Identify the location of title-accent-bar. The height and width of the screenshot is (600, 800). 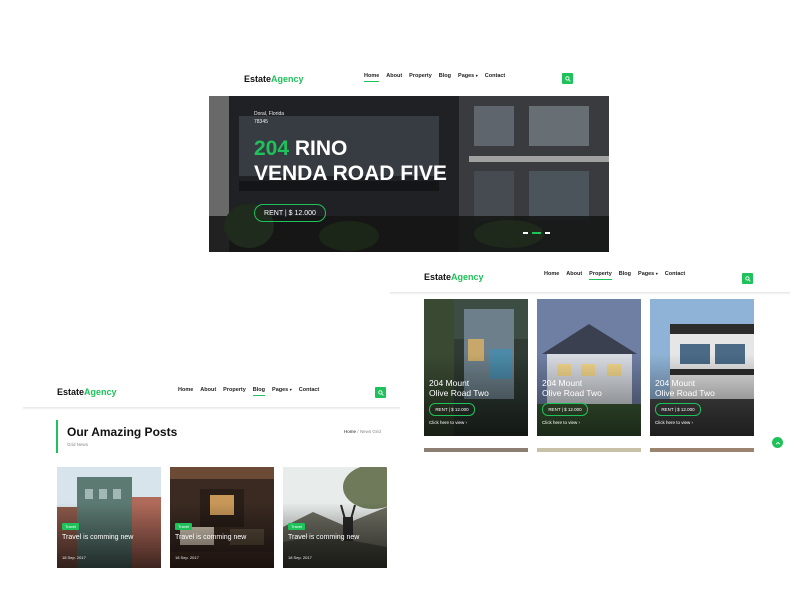
(57, 436).